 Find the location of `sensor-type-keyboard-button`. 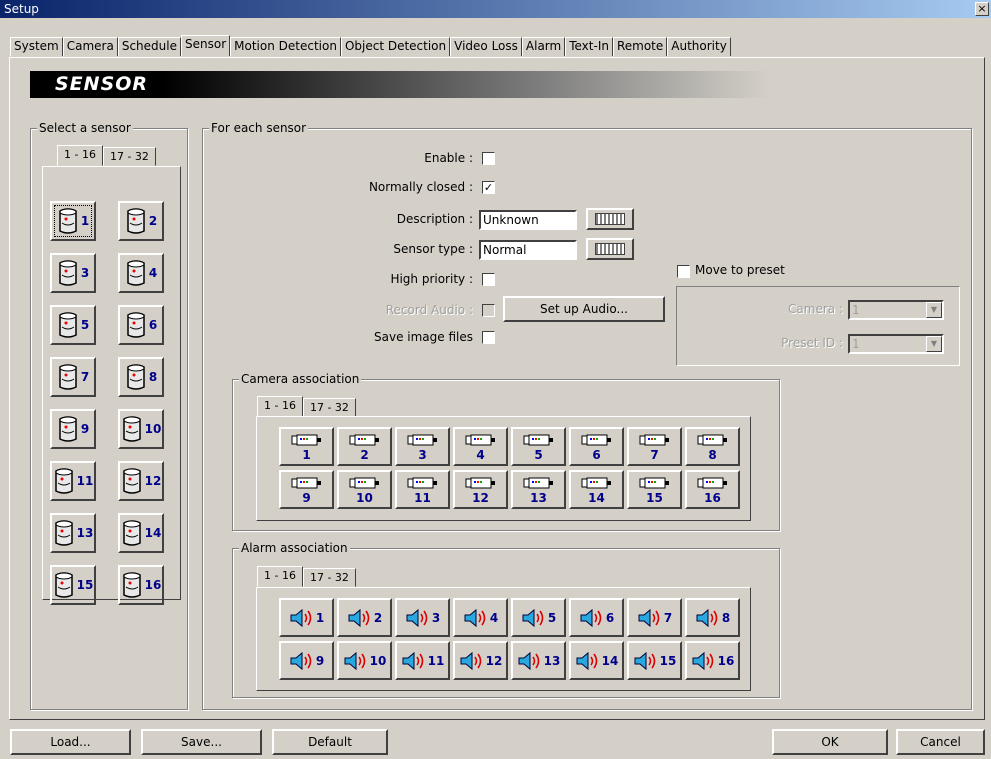

sensor-type-keyboard-button is located at coordinates (610, 249).